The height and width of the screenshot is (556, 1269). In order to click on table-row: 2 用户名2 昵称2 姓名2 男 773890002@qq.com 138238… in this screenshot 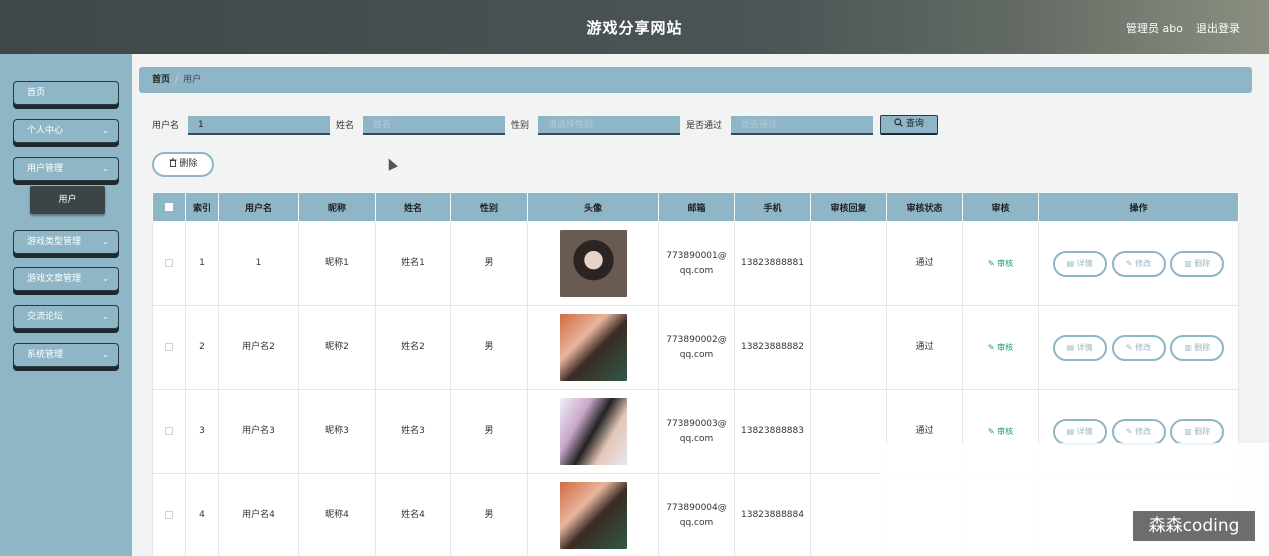, I will do `click(695, 347)`.